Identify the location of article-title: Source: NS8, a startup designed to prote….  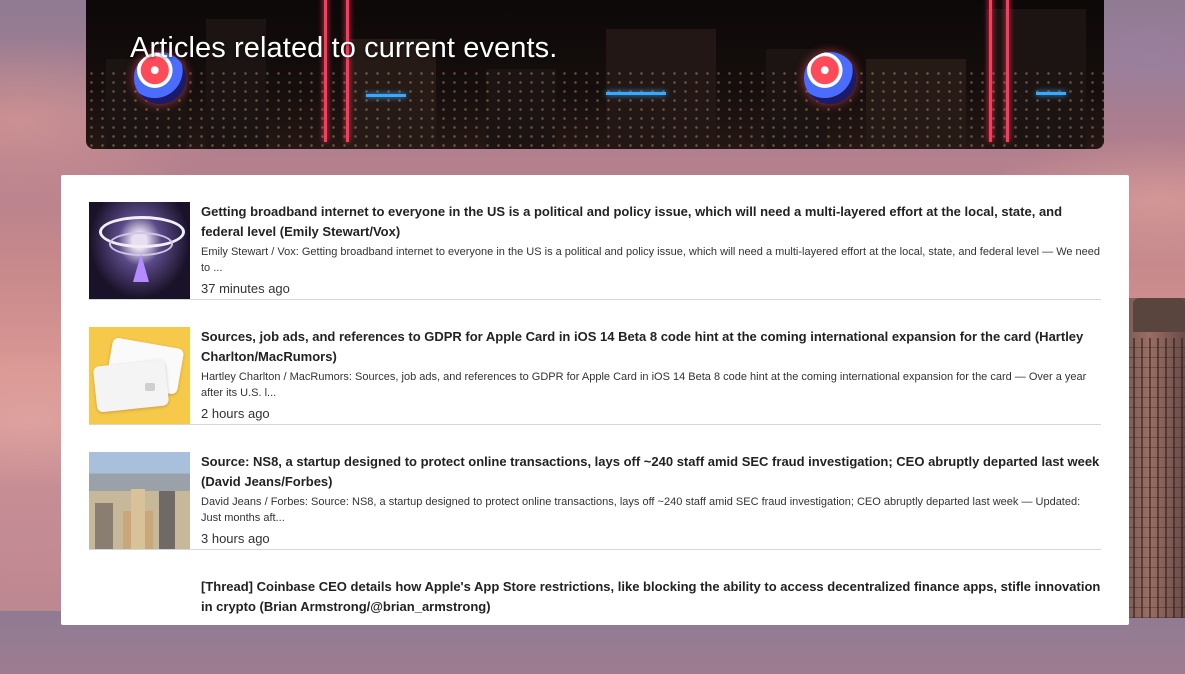
(651, 472).